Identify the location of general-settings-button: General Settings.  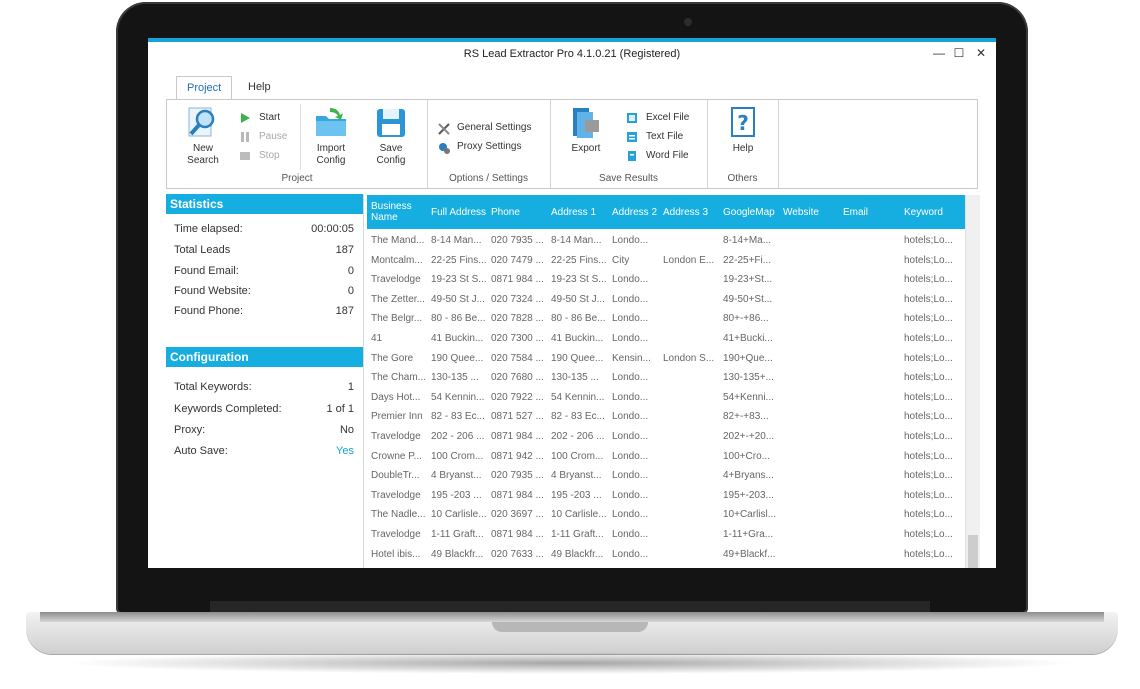
(483, 128).